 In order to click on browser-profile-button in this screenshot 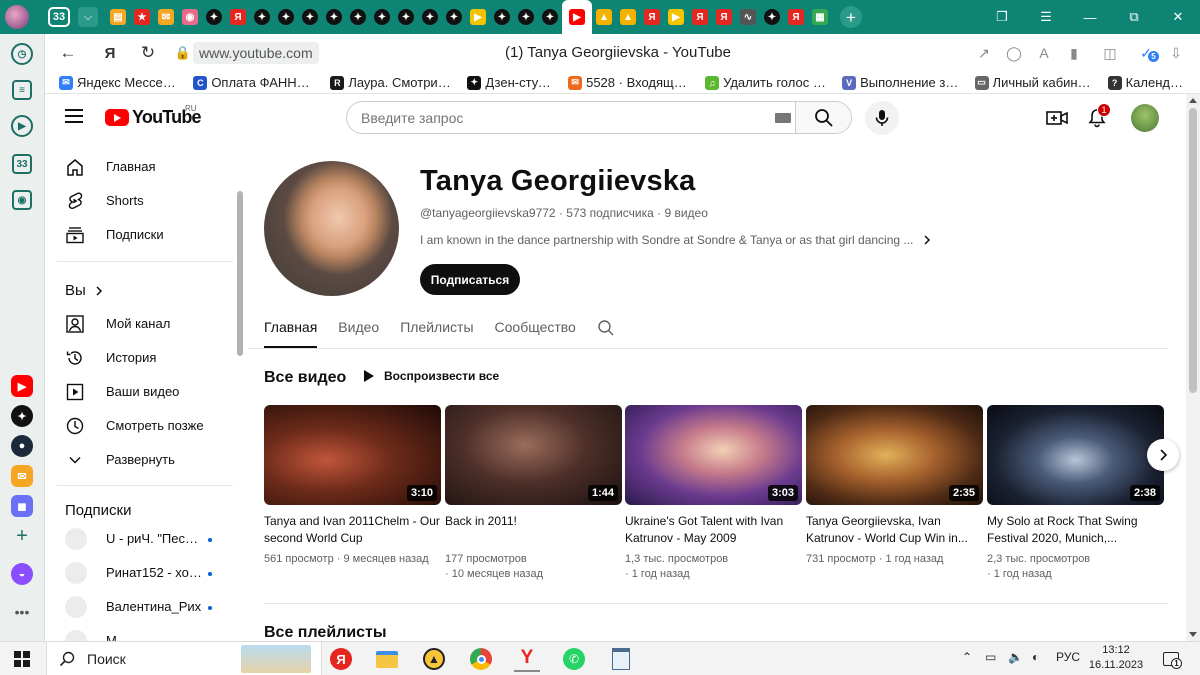, I will do `click(17, 17)`.